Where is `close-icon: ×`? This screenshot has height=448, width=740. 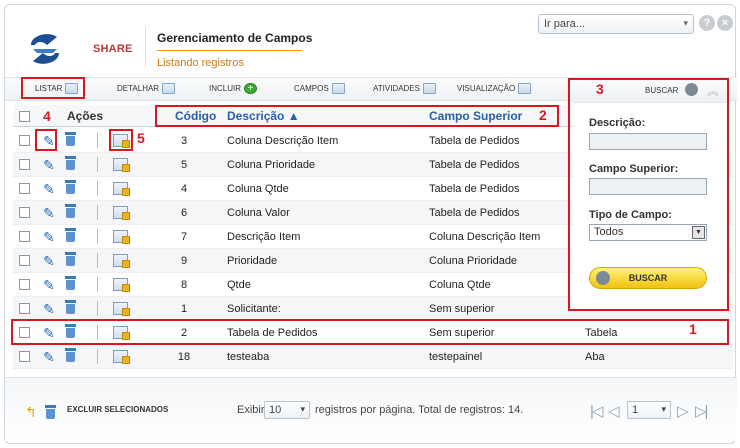
close-icon: × is located at coordinates (725, 23).